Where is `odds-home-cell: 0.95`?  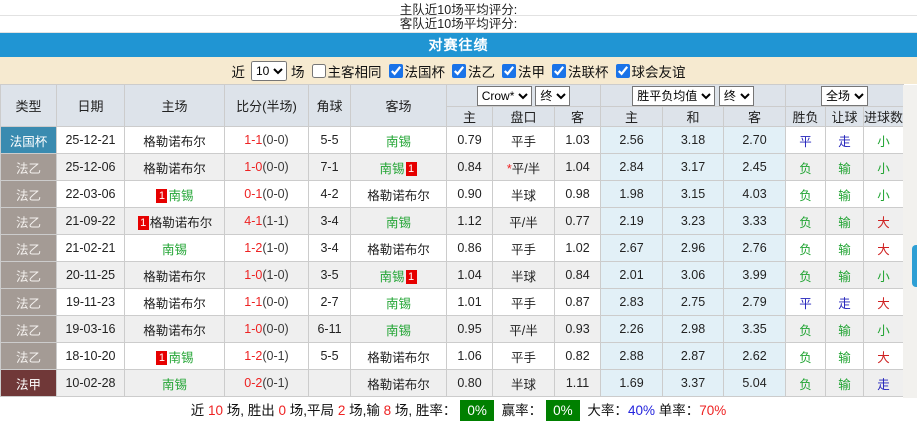
odds-home-cell: 0.95 is located at coordinates (469, 329).